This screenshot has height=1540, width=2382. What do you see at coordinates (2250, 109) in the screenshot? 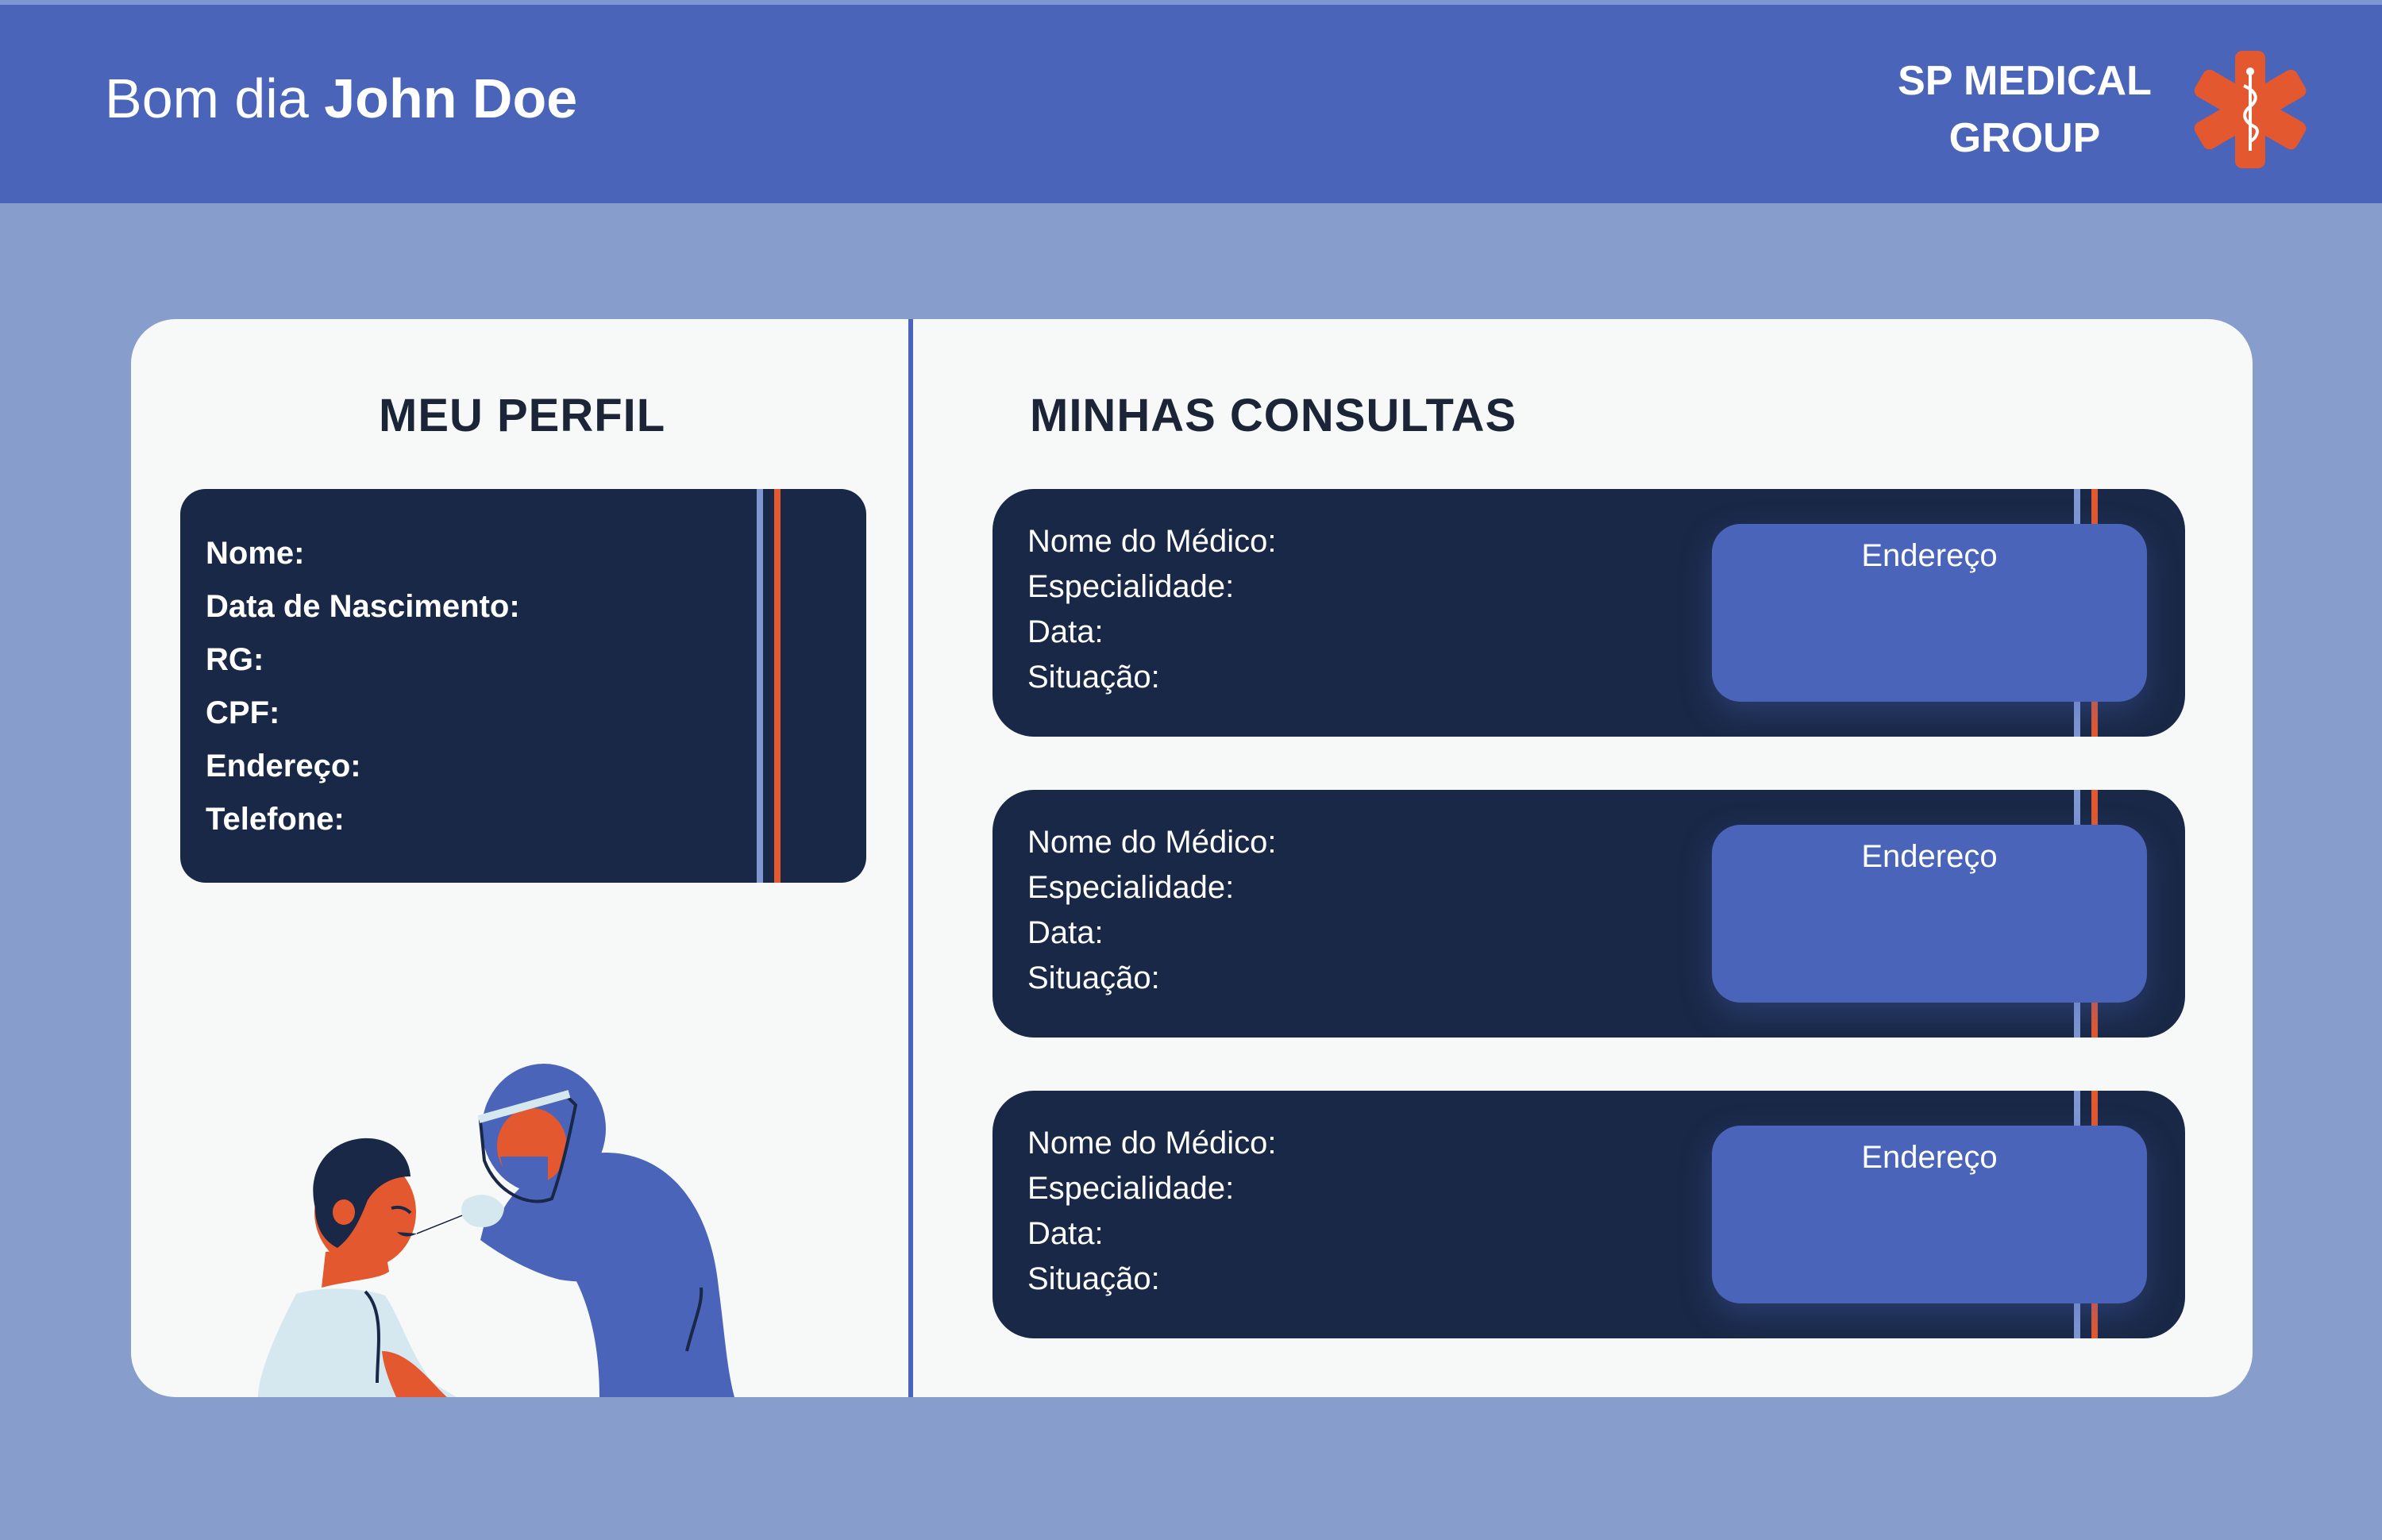
I see `star-of-life-icon` at bounding box center [2250, 109].